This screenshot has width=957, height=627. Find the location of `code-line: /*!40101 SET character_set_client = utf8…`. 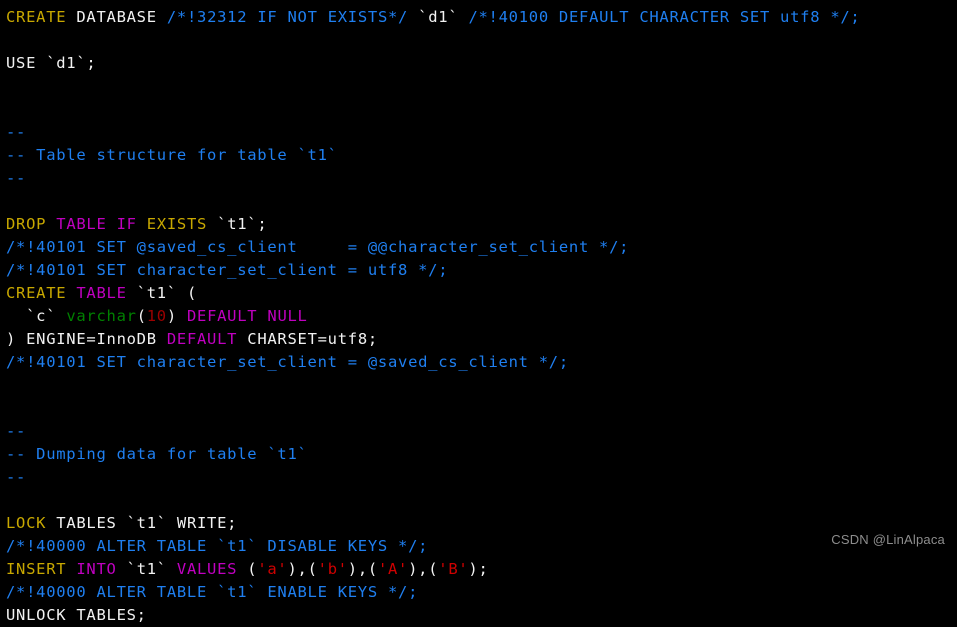

code-line: /*!40101 SET character_set_client = utf8… is located at coordinates (481, 270).